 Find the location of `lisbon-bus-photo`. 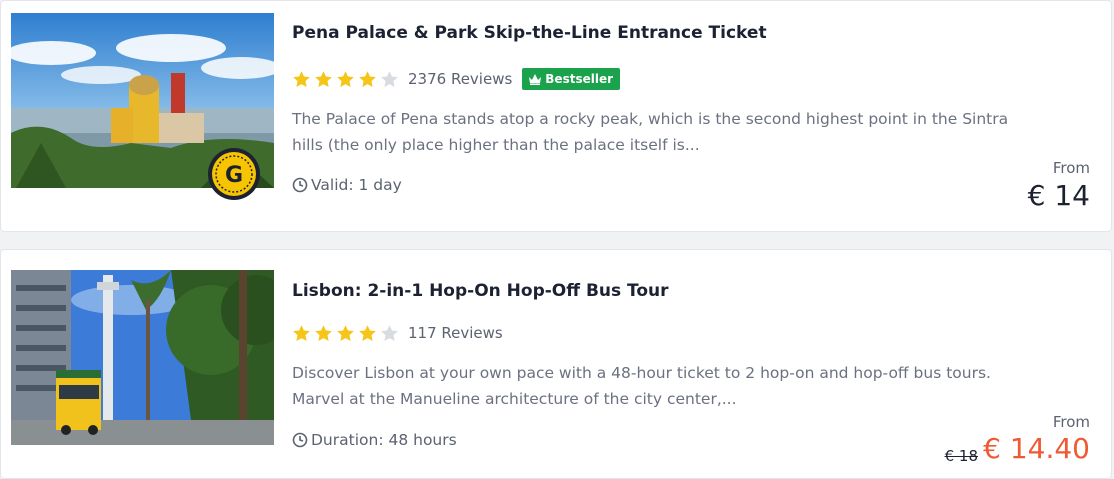

lisbon-bus-photo is located at coordinates (142, 357).